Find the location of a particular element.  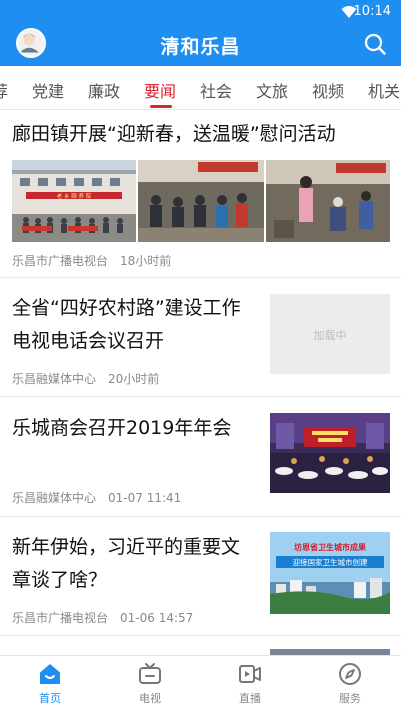

nav-tv: 电视 is located at coordinates (150, 683).